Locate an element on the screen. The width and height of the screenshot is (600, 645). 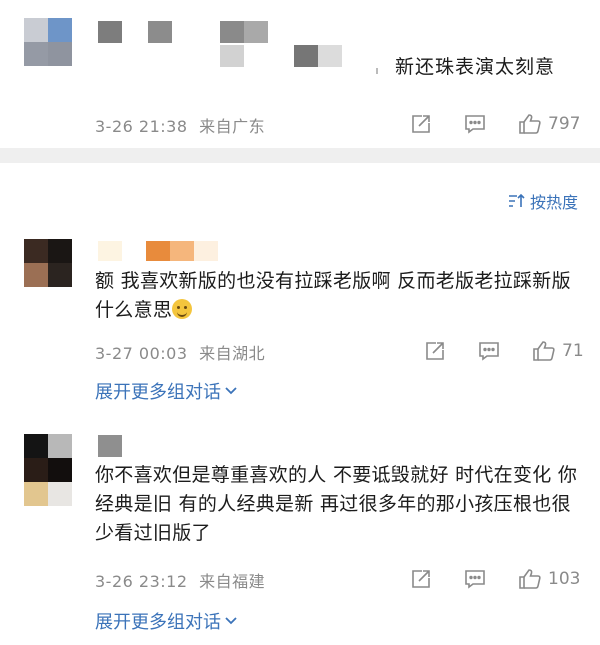
comment-text: 额 我喜欢新版的也没有拉踩老版啊 反而老版老拉踩新版什么意思 is located at coordinates (333, 295).